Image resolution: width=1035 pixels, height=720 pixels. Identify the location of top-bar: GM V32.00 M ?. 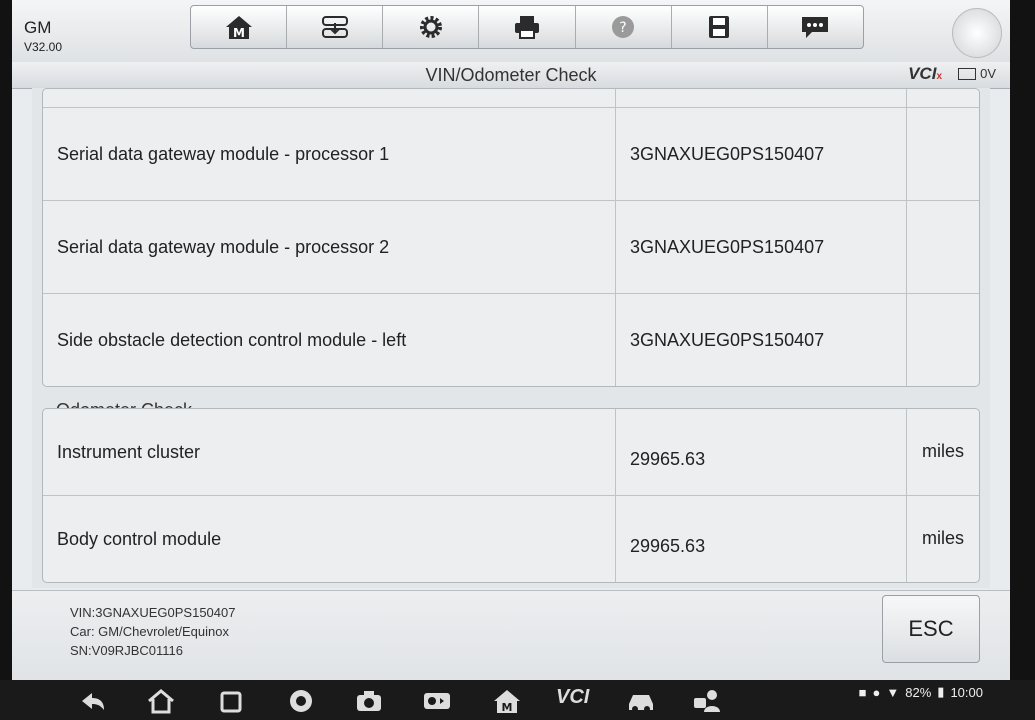
(511, 31).